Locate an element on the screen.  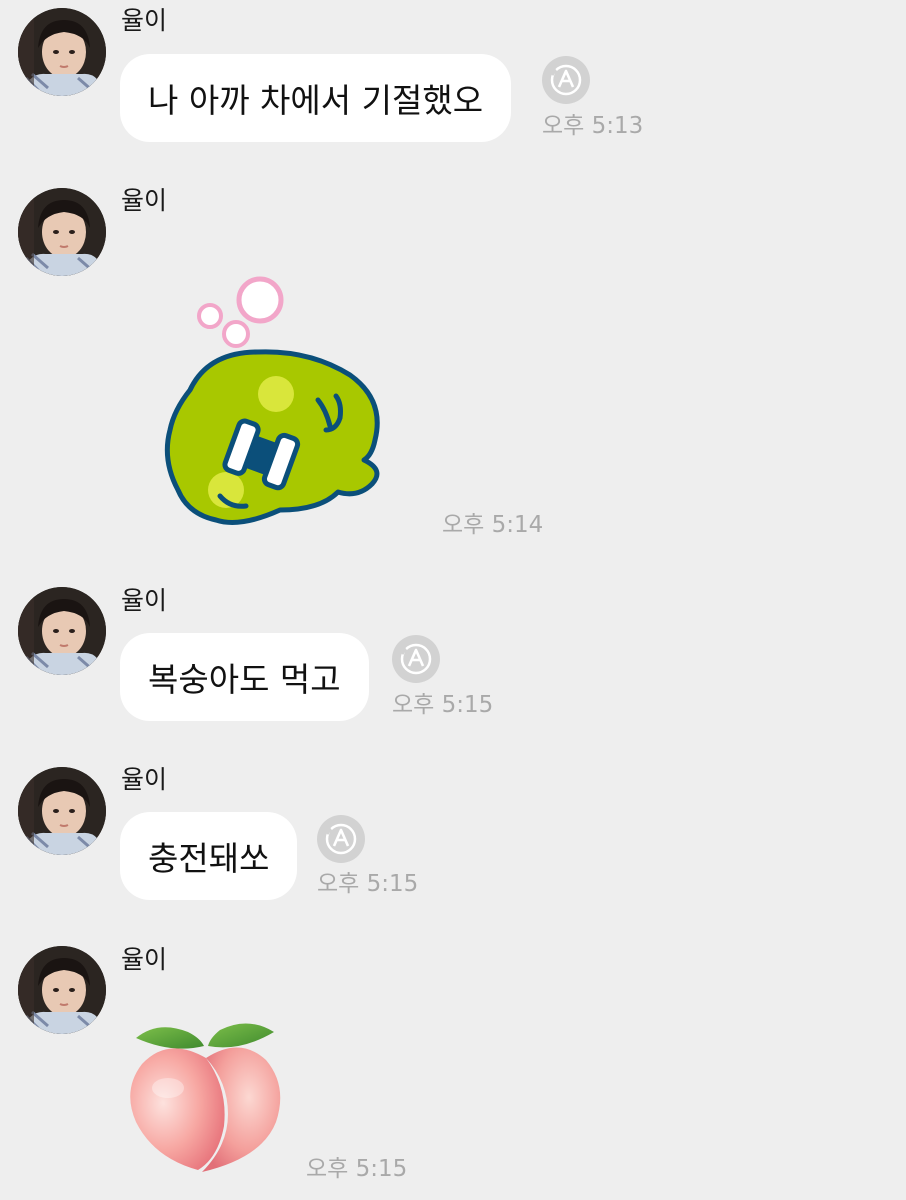
timestamp: 오후 5:14 is located at coordinates (493, 525).